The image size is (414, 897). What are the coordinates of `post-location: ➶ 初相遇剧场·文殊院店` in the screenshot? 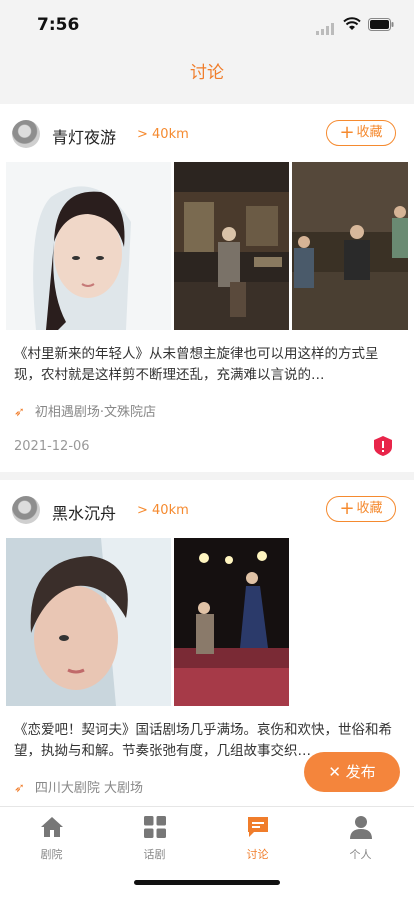 It's located at (85, 410).